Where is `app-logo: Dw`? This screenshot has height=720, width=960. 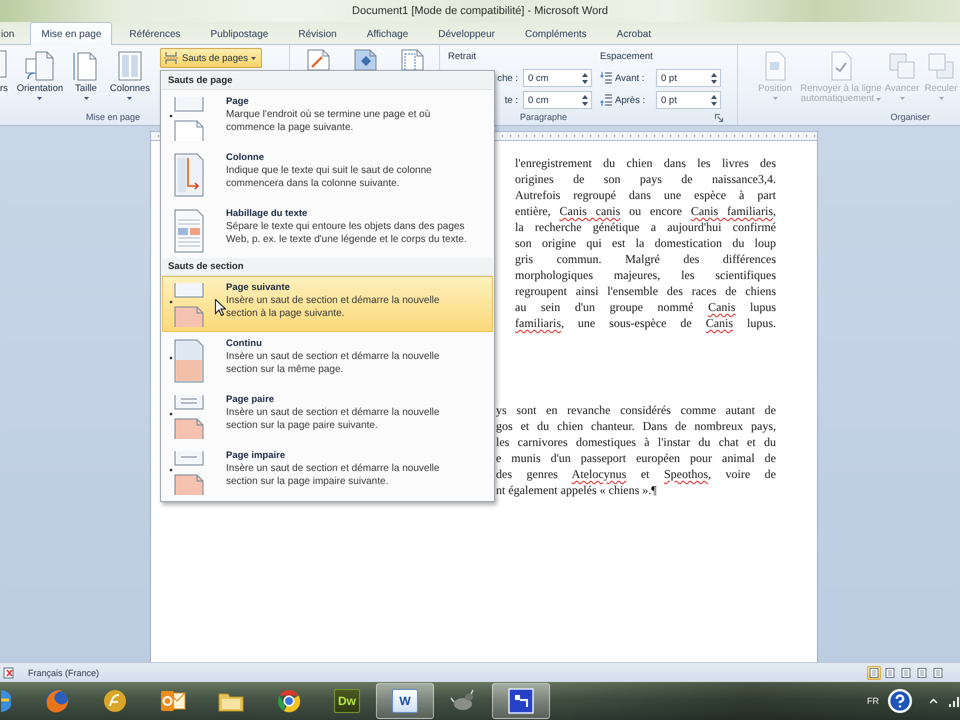 app-logo: Dw is located at coordinates (347, 701).